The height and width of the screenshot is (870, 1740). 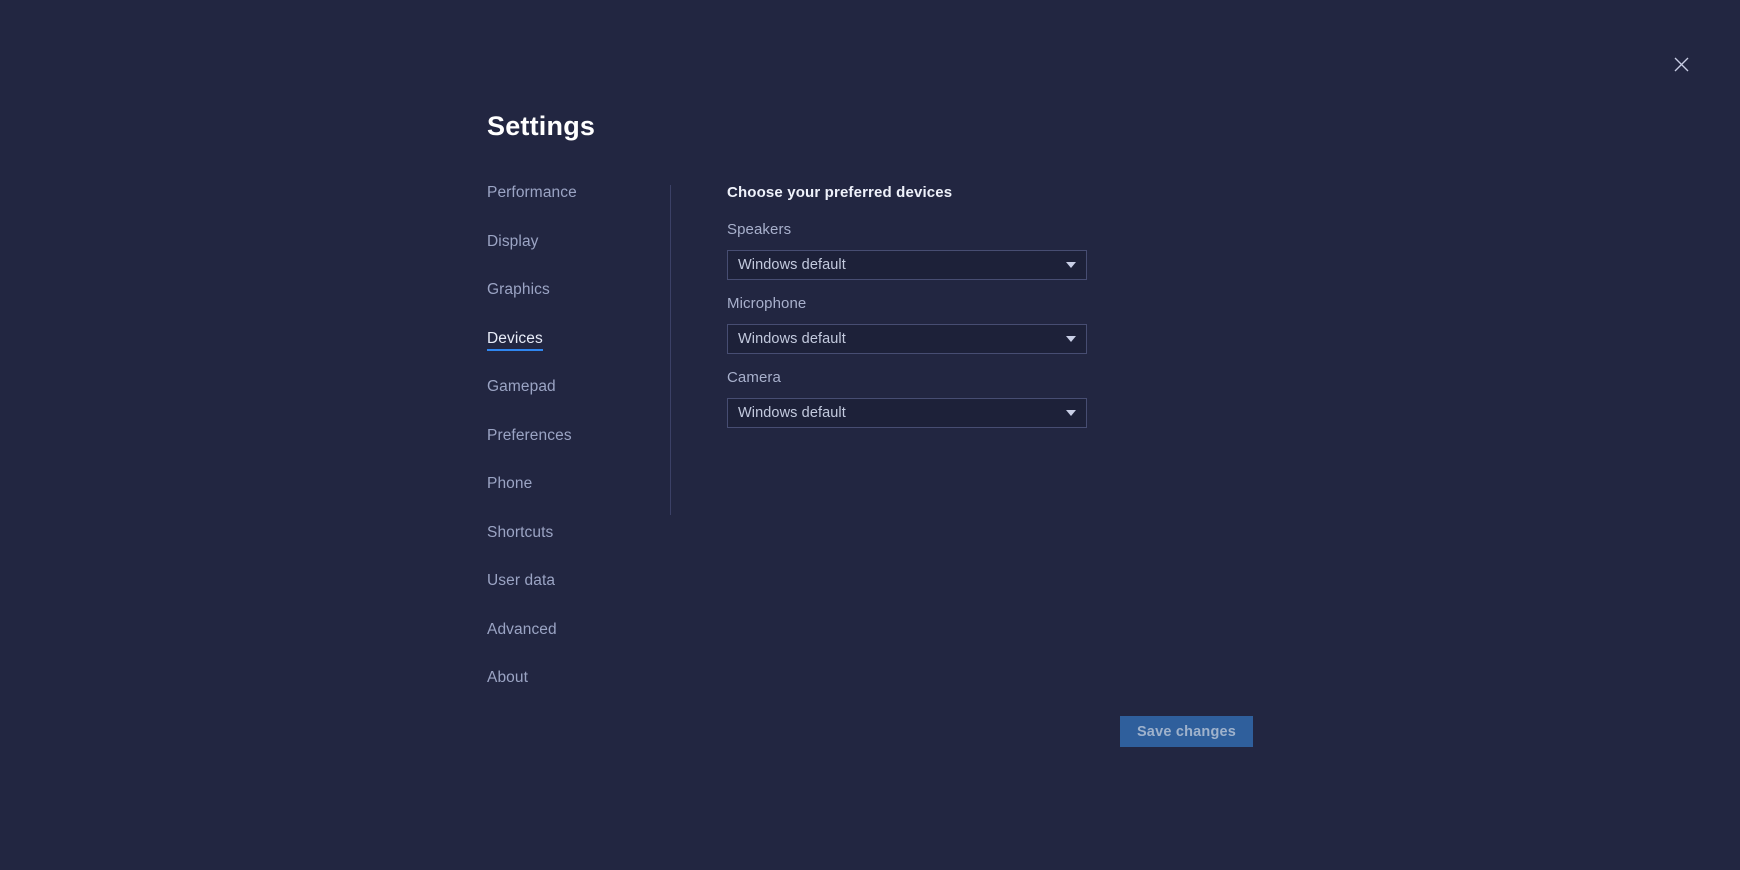 I want to click on close-icon, so click(x=1681, y=64).